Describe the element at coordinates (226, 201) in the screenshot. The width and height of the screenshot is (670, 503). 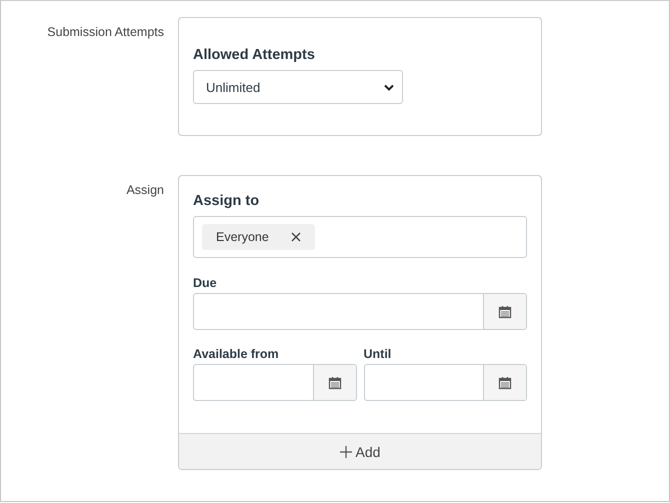
I see `field-heading: Assign to` at that location.